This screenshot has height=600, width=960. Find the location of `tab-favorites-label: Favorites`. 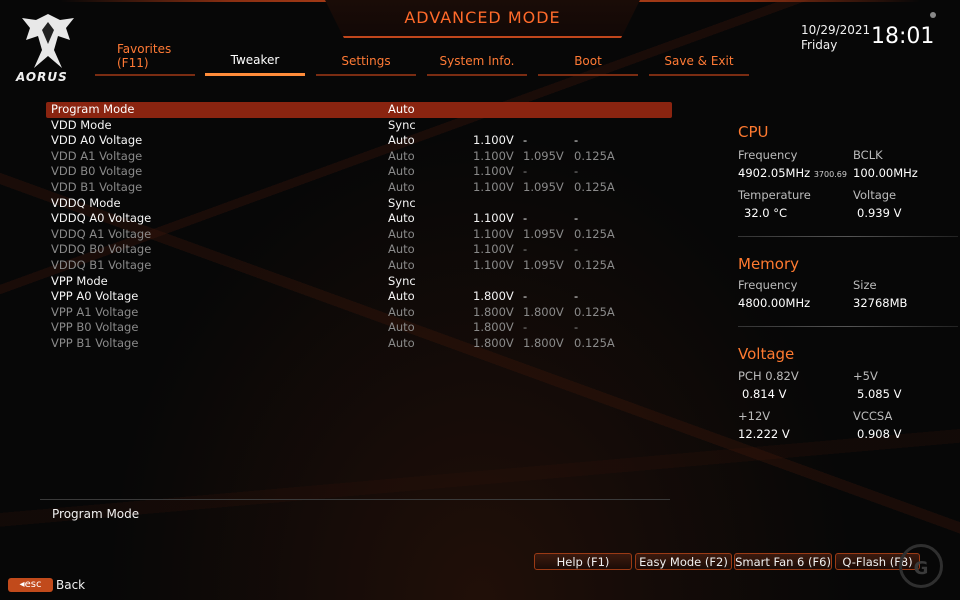

tab-favorites-label: Favorites is located at coordinates (144, 48).